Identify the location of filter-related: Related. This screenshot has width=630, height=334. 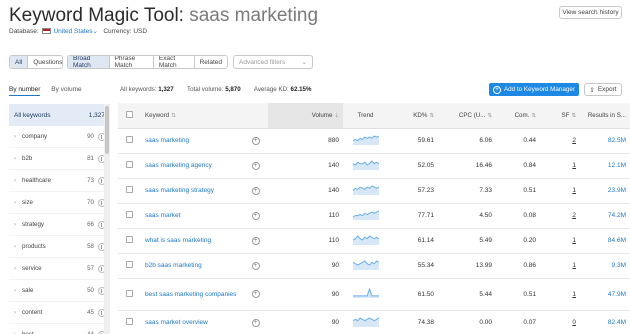
(210, 62).